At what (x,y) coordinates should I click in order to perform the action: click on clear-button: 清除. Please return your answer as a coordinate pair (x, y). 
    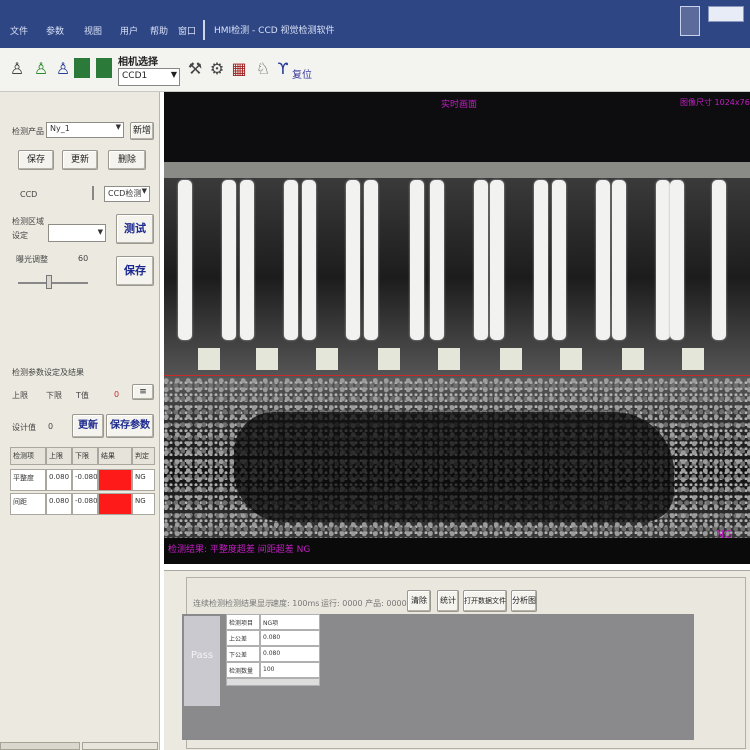
    Looking at the image, I should click on (419, 601).